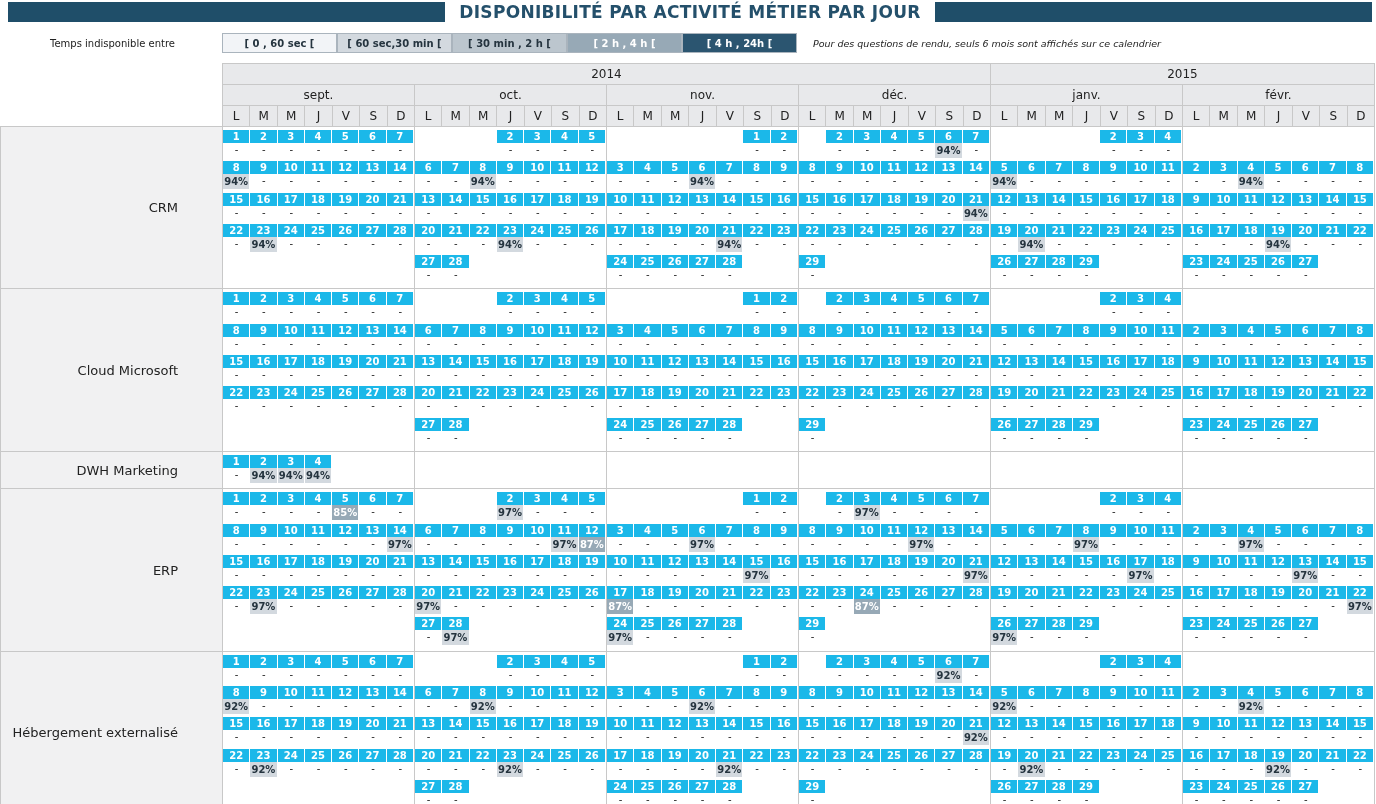 The image size is (1376, 804). I want to click on day-number: 6, so click(948, 136).